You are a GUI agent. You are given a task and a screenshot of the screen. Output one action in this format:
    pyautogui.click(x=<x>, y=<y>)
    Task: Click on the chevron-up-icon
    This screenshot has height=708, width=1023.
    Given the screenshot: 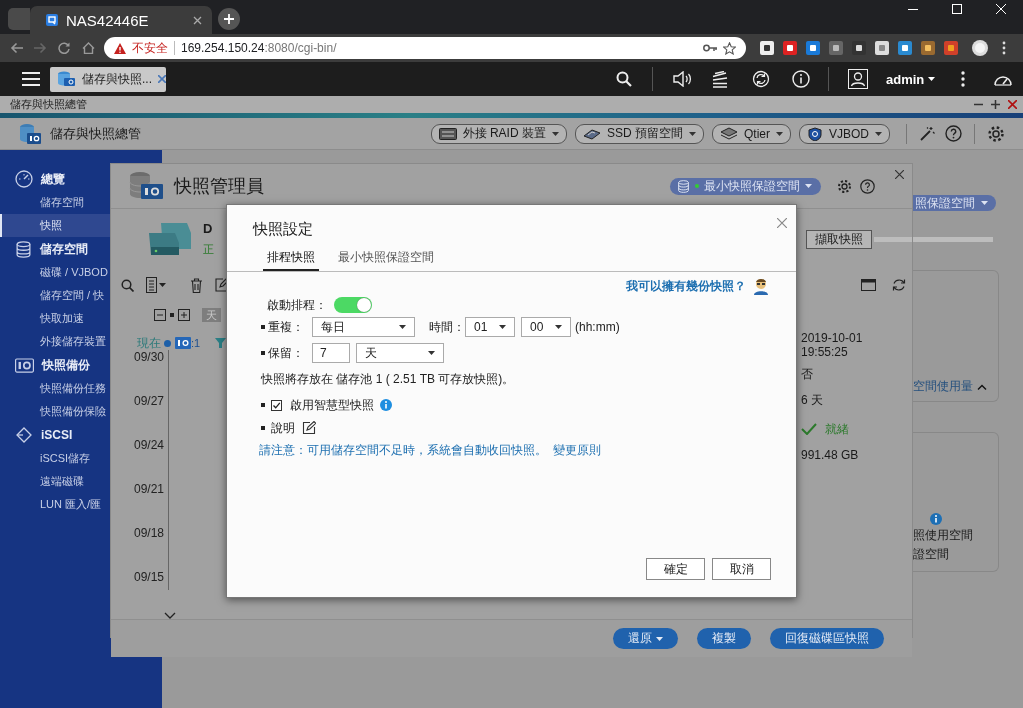 What is the action you would take?
    pyautogui.click(x=982, y=386)
    